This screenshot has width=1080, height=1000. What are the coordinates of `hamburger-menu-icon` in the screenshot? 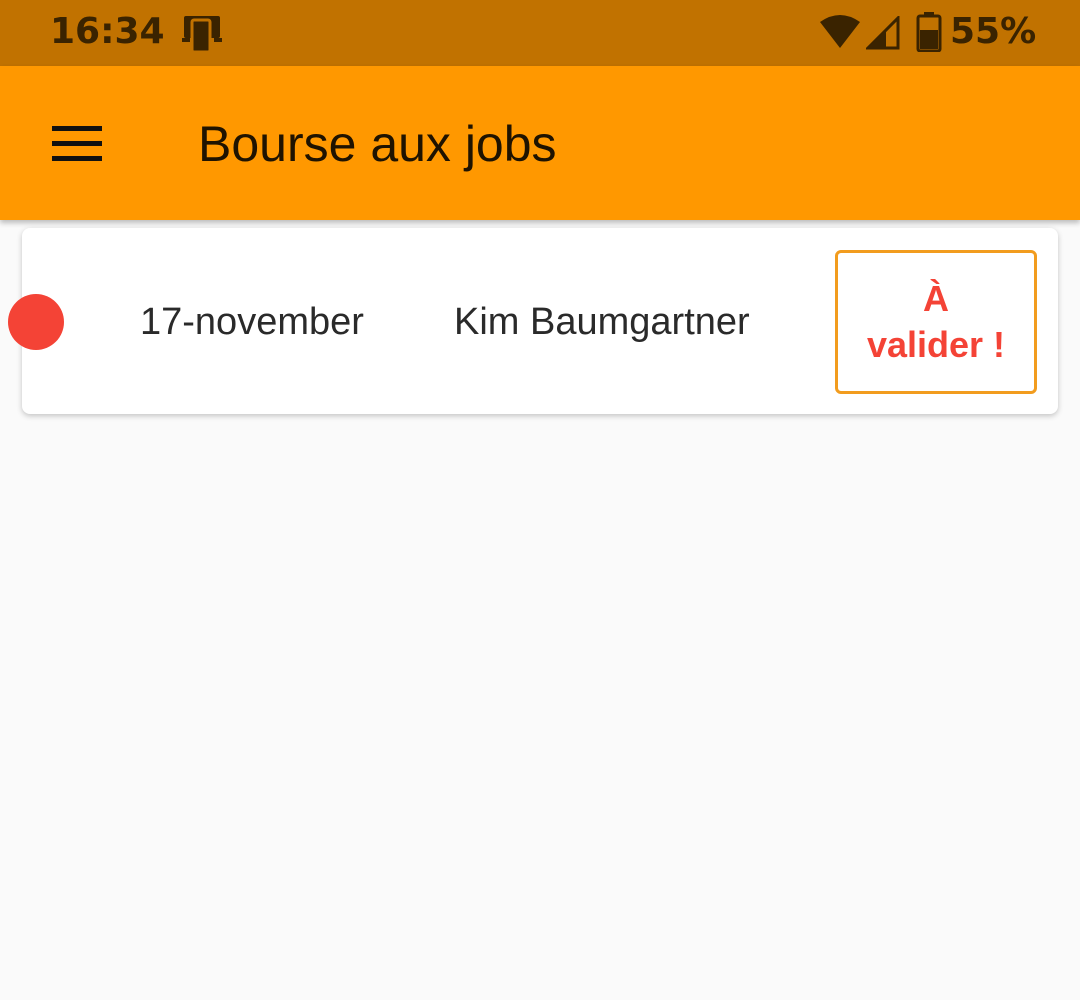 It's located at (77, 143).